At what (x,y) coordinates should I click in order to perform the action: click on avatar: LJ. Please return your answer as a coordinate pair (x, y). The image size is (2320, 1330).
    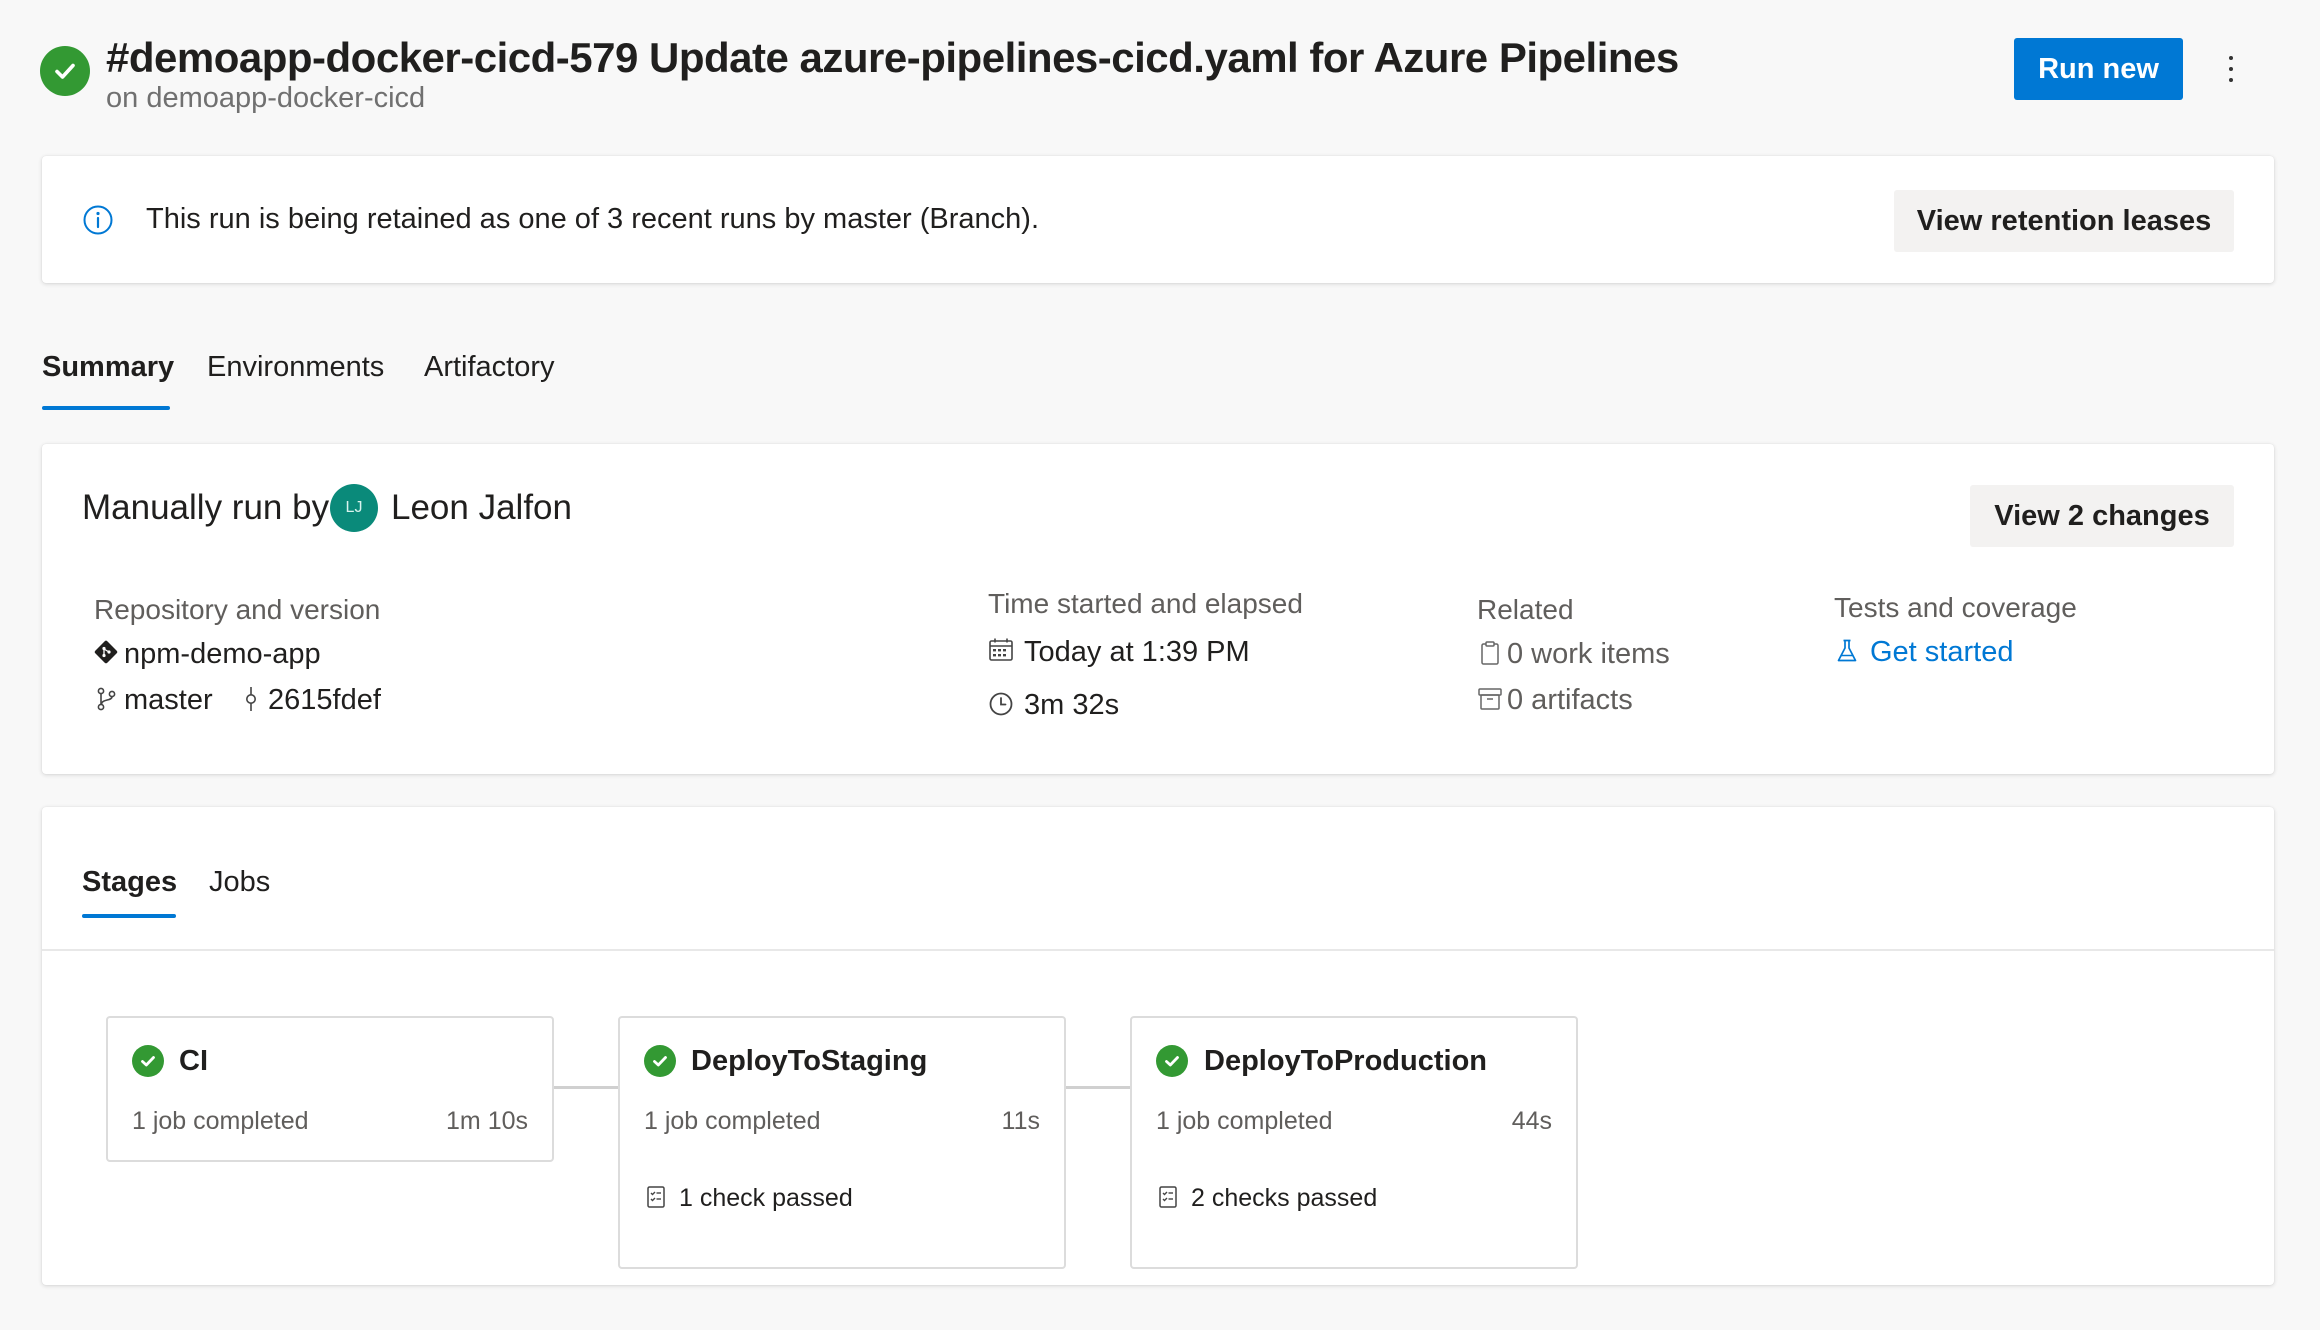
    Looking at the image, I should click on (354, 508).